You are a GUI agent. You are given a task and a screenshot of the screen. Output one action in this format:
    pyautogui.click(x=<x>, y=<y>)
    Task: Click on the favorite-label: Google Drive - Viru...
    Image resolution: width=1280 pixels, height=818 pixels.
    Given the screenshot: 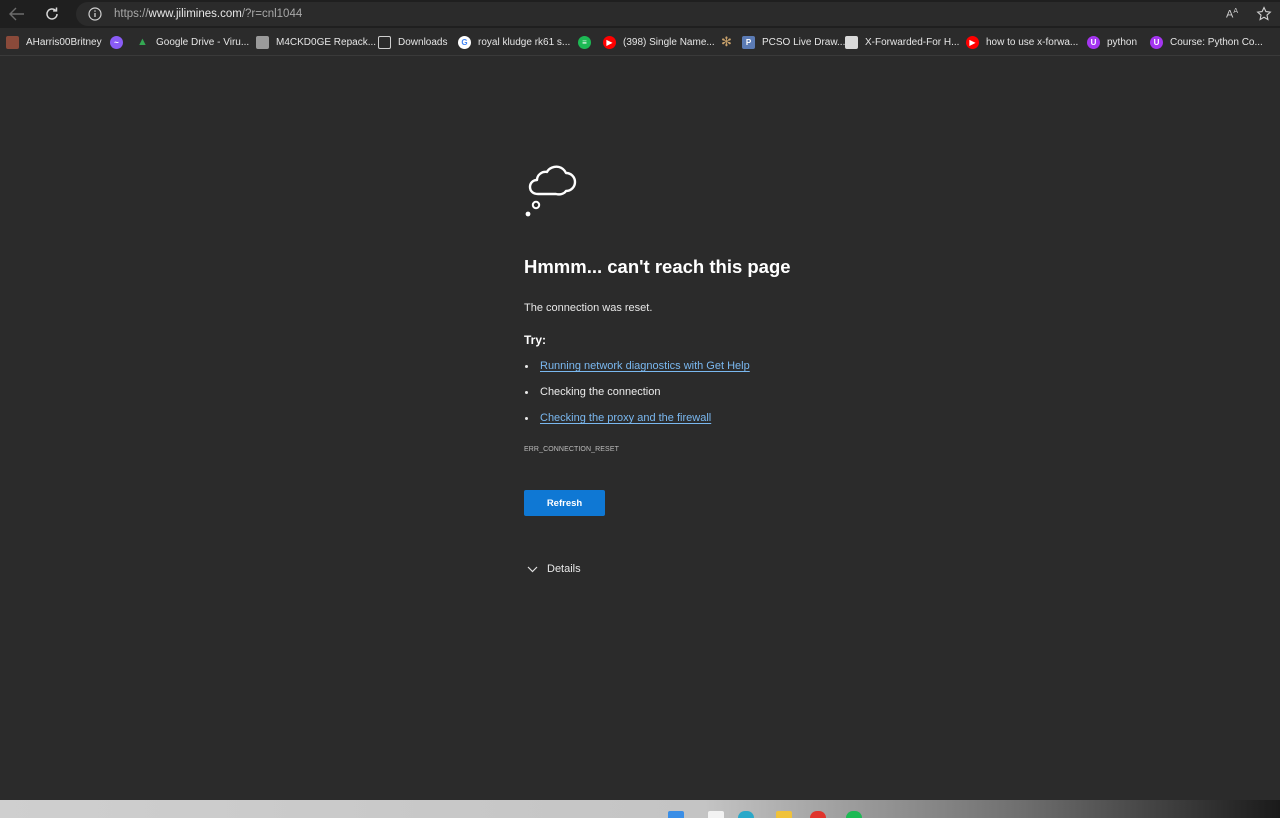 What is the action you would take?
    pyautogui.click(x=203, y=42)
    